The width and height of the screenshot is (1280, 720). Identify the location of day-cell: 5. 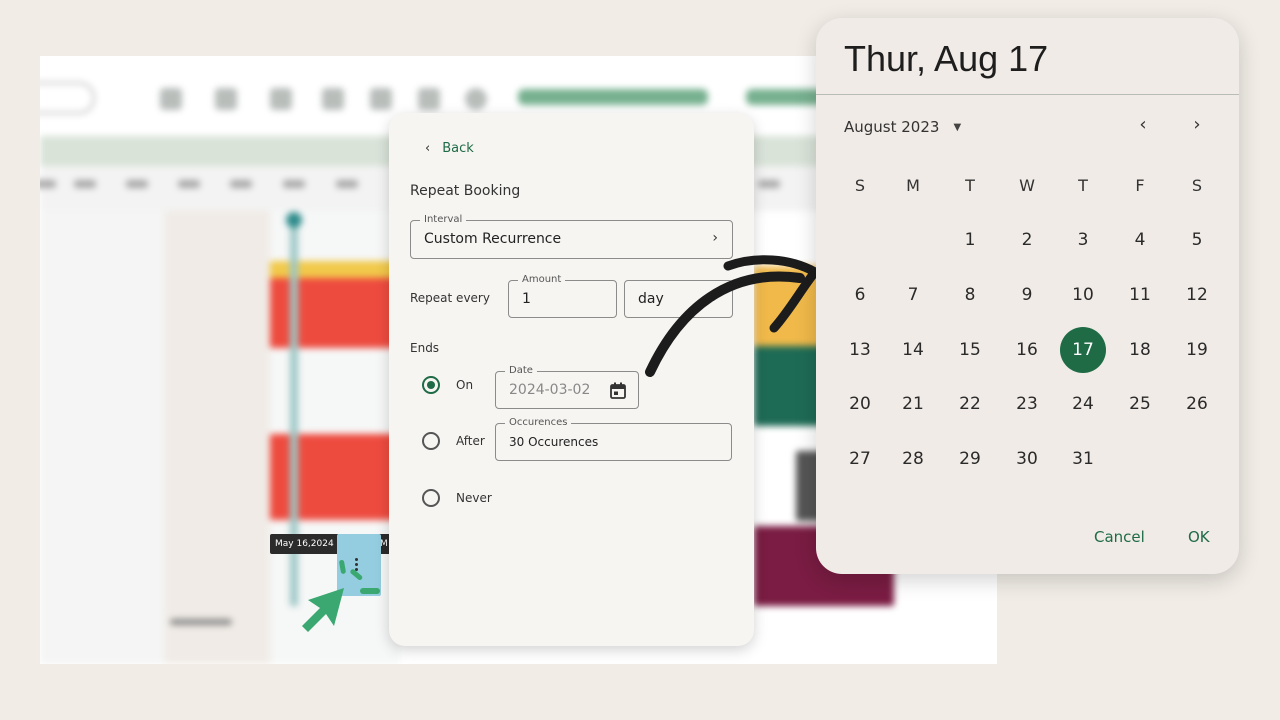
(1197, 240).